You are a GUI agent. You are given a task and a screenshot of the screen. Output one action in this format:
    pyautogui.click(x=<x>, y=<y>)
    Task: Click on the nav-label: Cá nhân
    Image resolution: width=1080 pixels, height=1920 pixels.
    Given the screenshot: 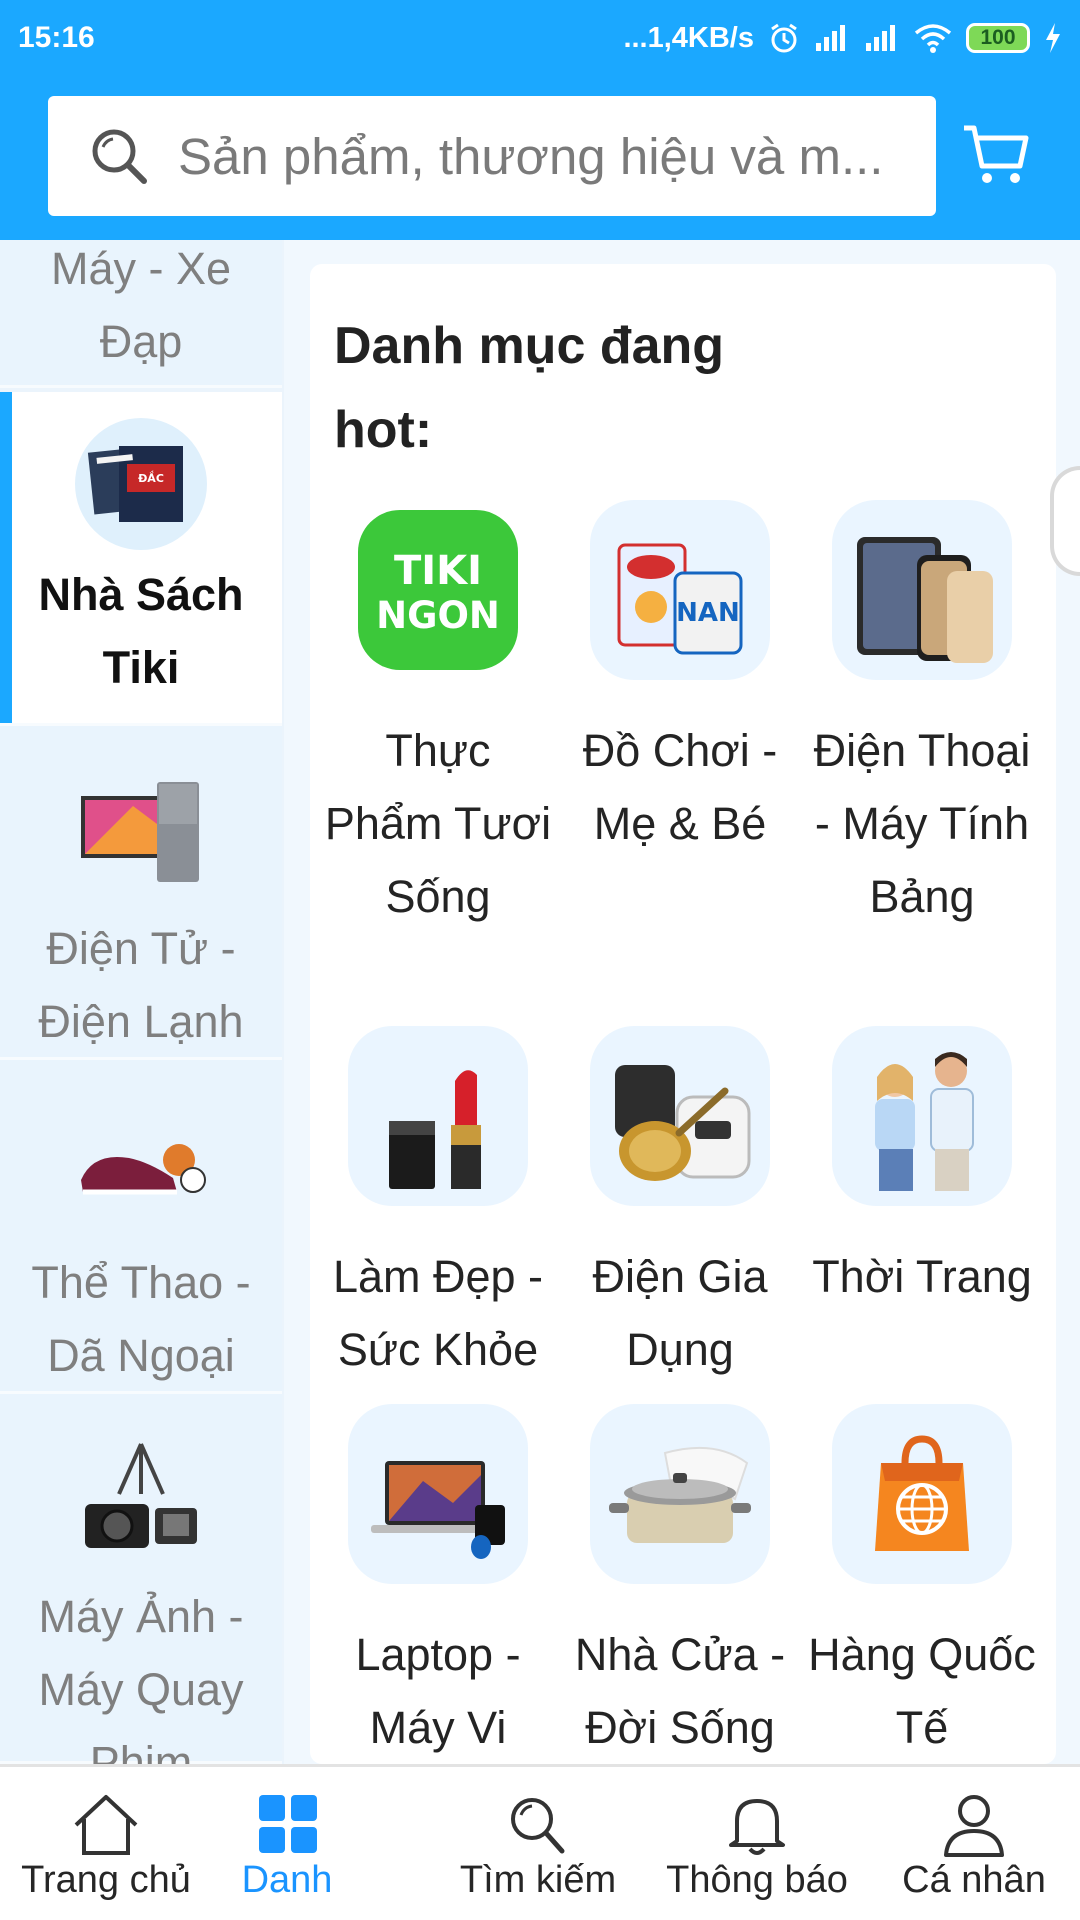 What is the action you would take?
    pyautogui.click(x=974, y=1880)
    